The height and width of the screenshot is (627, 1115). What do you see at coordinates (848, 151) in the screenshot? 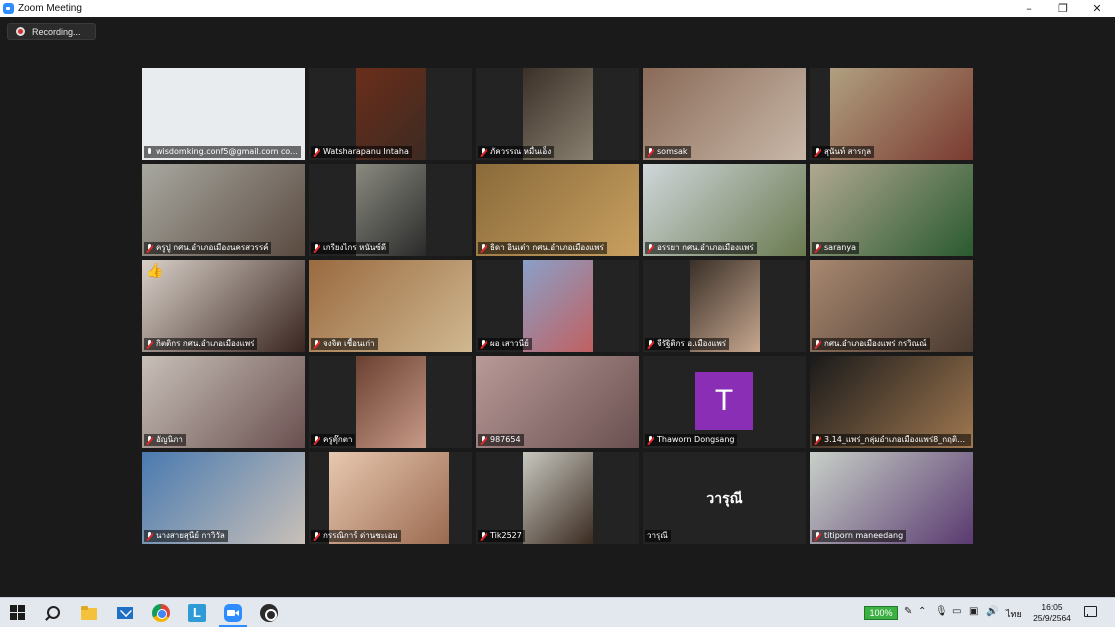
I see `participant-name: สุนันท์ สารกุล` at bounding box center [848, 151].